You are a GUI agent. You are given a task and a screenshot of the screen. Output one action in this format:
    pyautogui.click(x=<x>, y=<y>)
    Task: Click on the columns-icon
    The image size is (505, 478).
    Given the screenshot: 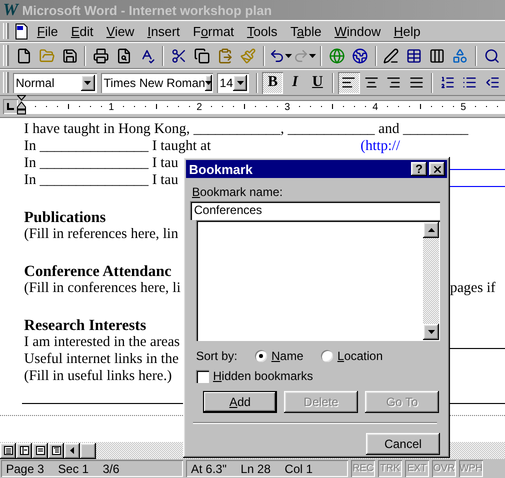 What is the action you would take?
    pyautogui.click(x=437, y=56)
    